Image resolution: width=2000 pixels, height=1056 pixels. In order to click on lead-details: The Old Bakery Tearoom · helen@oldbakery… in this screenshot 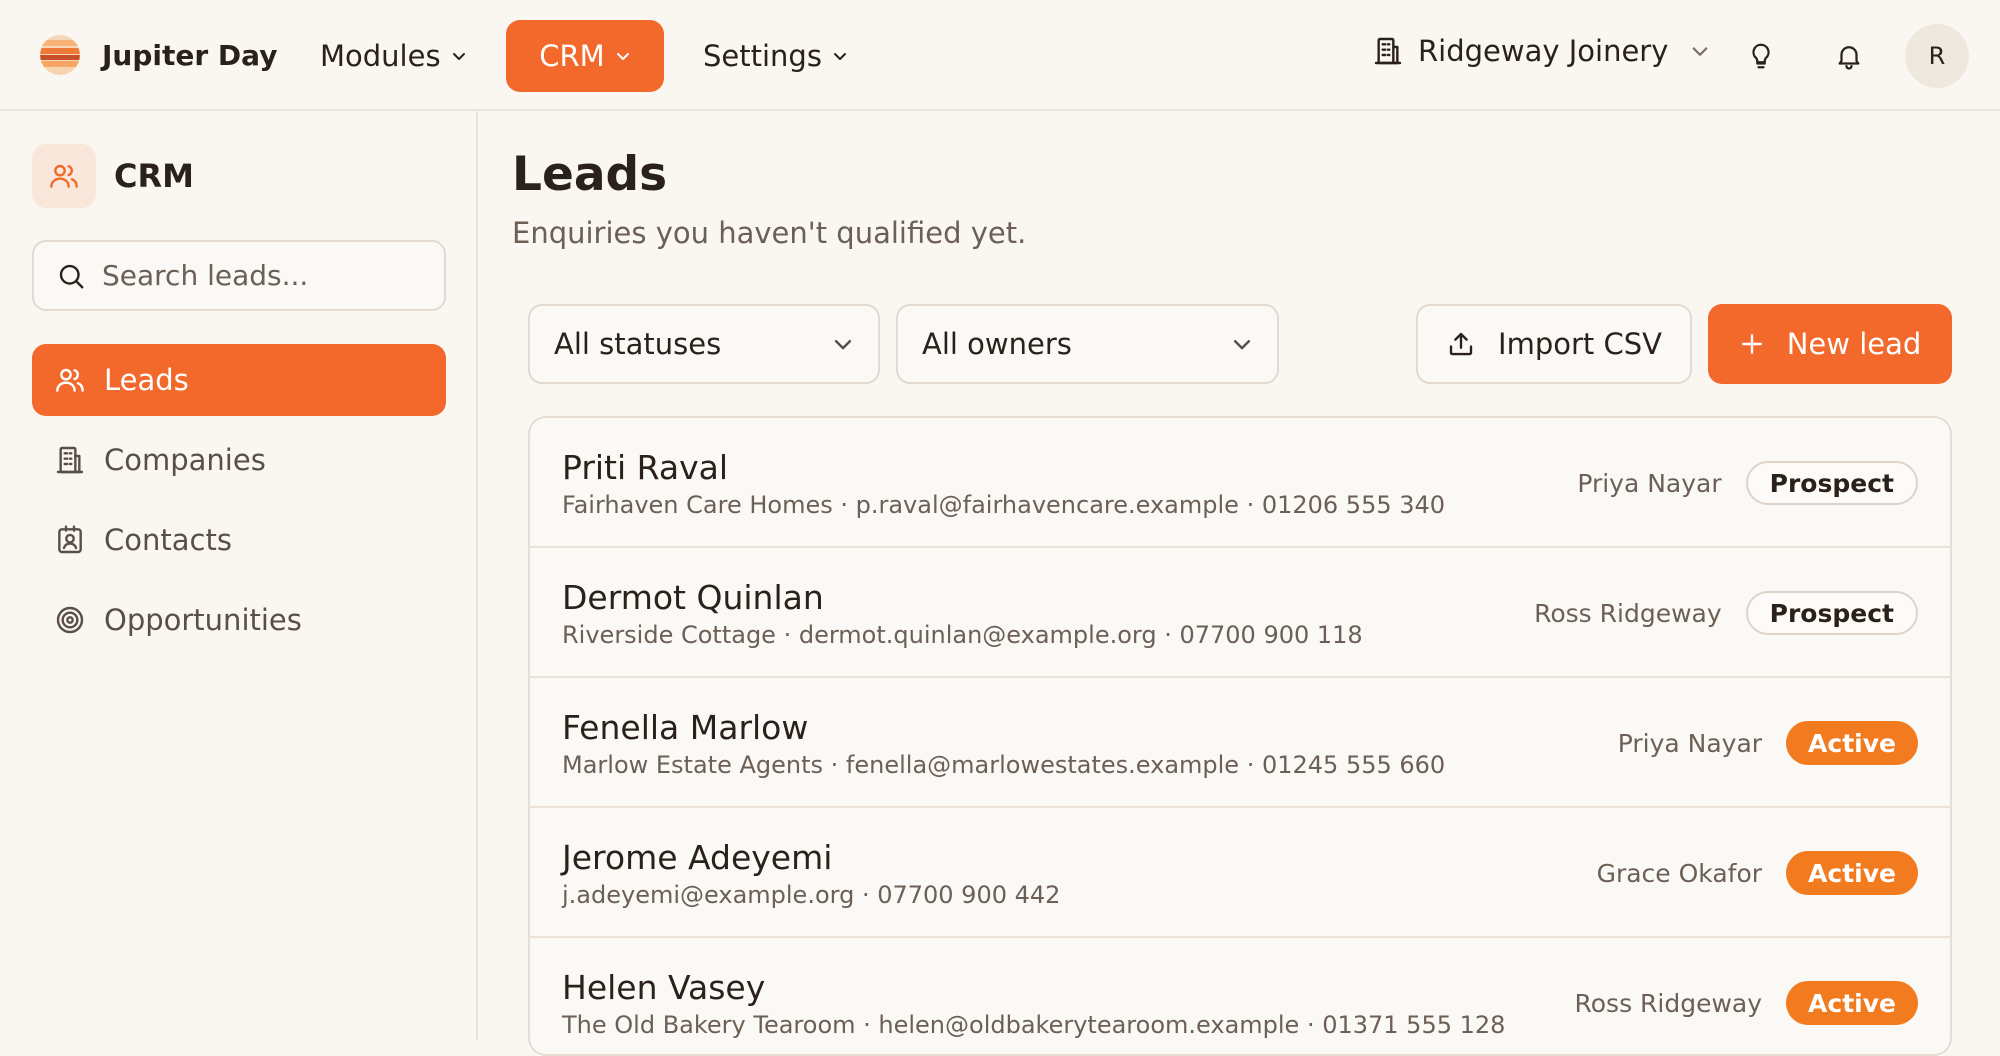, I will do `click(1034, 1025)`.